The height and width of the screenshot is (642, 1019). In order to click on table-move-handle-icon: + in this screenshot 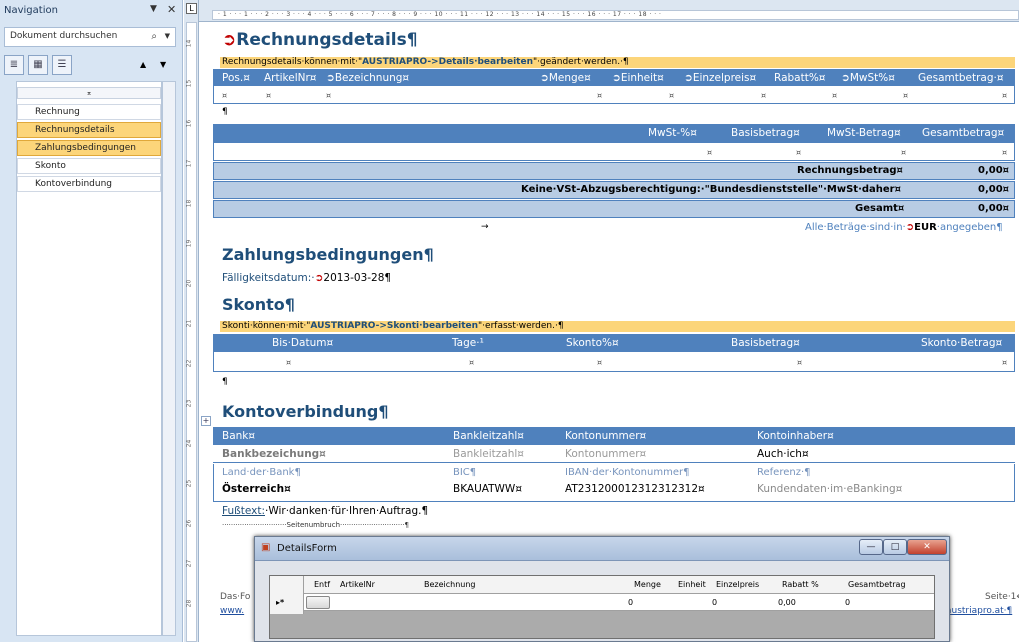, I will do `click(206, 421)`.